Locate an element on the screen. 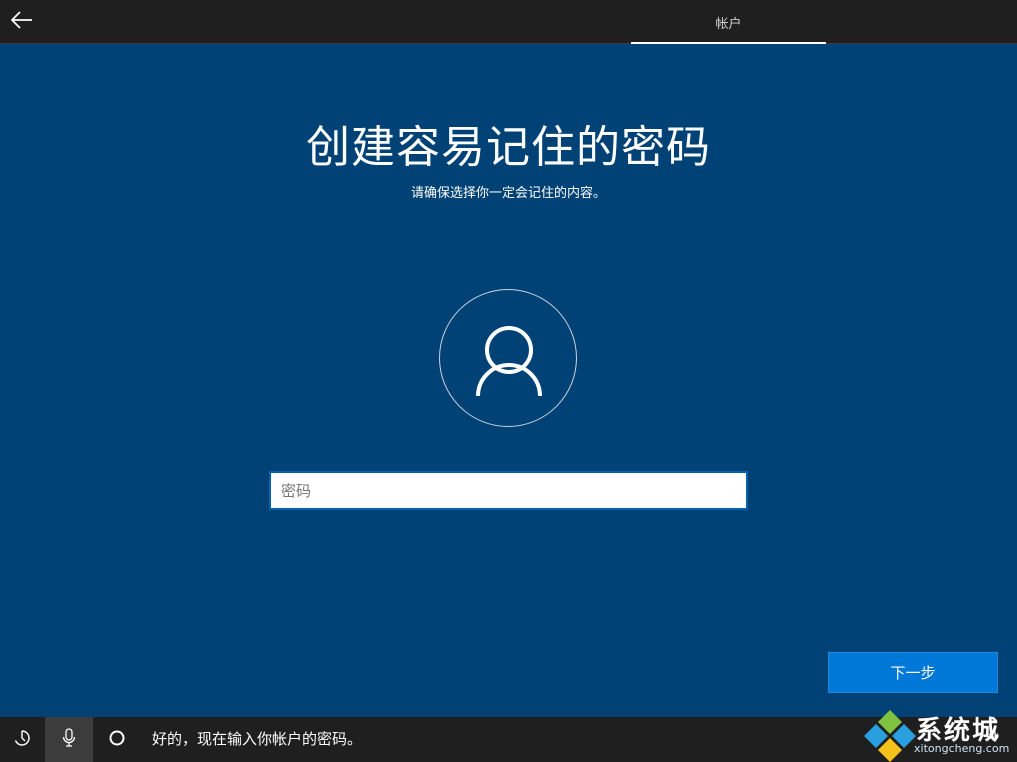 Image resolution: width=1017 pixels, height=762 pixels. next-button-label: 下一步 is located at coordinates (913, 673).